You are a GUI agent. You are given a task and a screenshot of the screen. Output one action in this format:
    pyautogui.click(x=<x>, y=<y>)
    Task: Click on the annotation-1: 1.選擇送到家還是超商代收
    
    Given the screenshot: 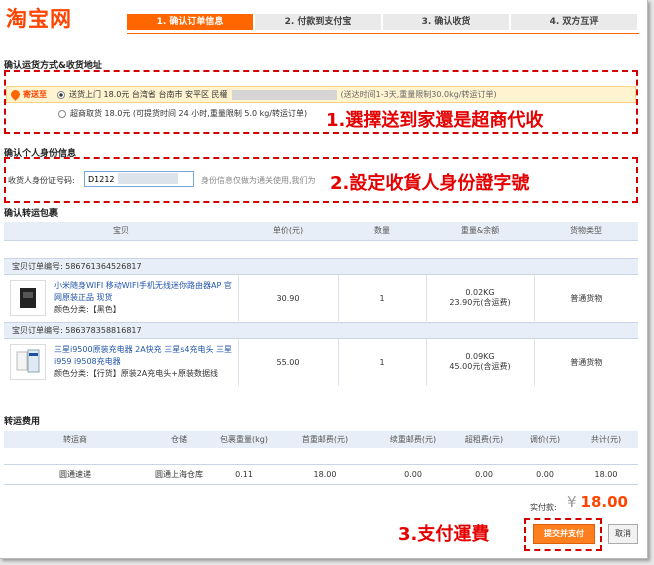 What is the action you would take?
    pyautogui.click(x=435, y=120)
    